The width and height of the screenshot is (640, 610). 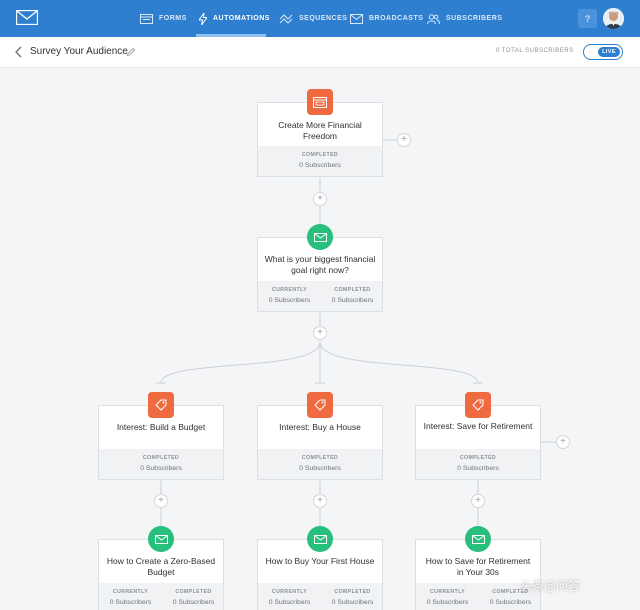 What do you see at coordinates (241, 18) in the screenshot?
I see `nav-automations-label: AUTOMATIONS` at bounding box center [241, 18].